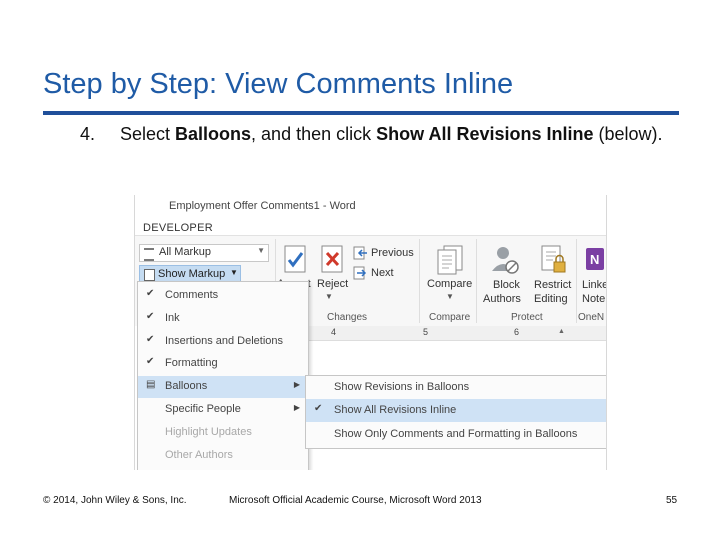  Describe the element at coordinates (151, 385) in the screenshot. I see `balloons-icon: ▤` at that location.